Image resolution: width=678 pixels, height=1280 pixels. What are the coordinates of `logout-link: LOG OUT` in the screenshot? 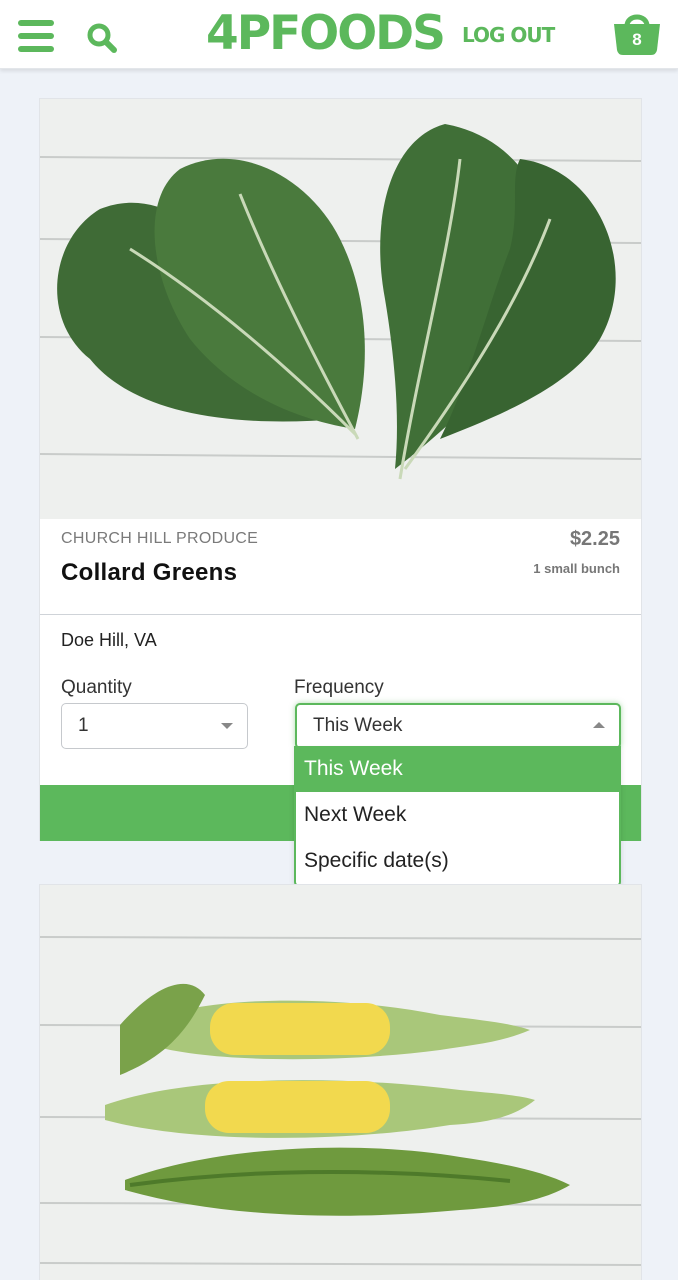 It's located at (508, 35).